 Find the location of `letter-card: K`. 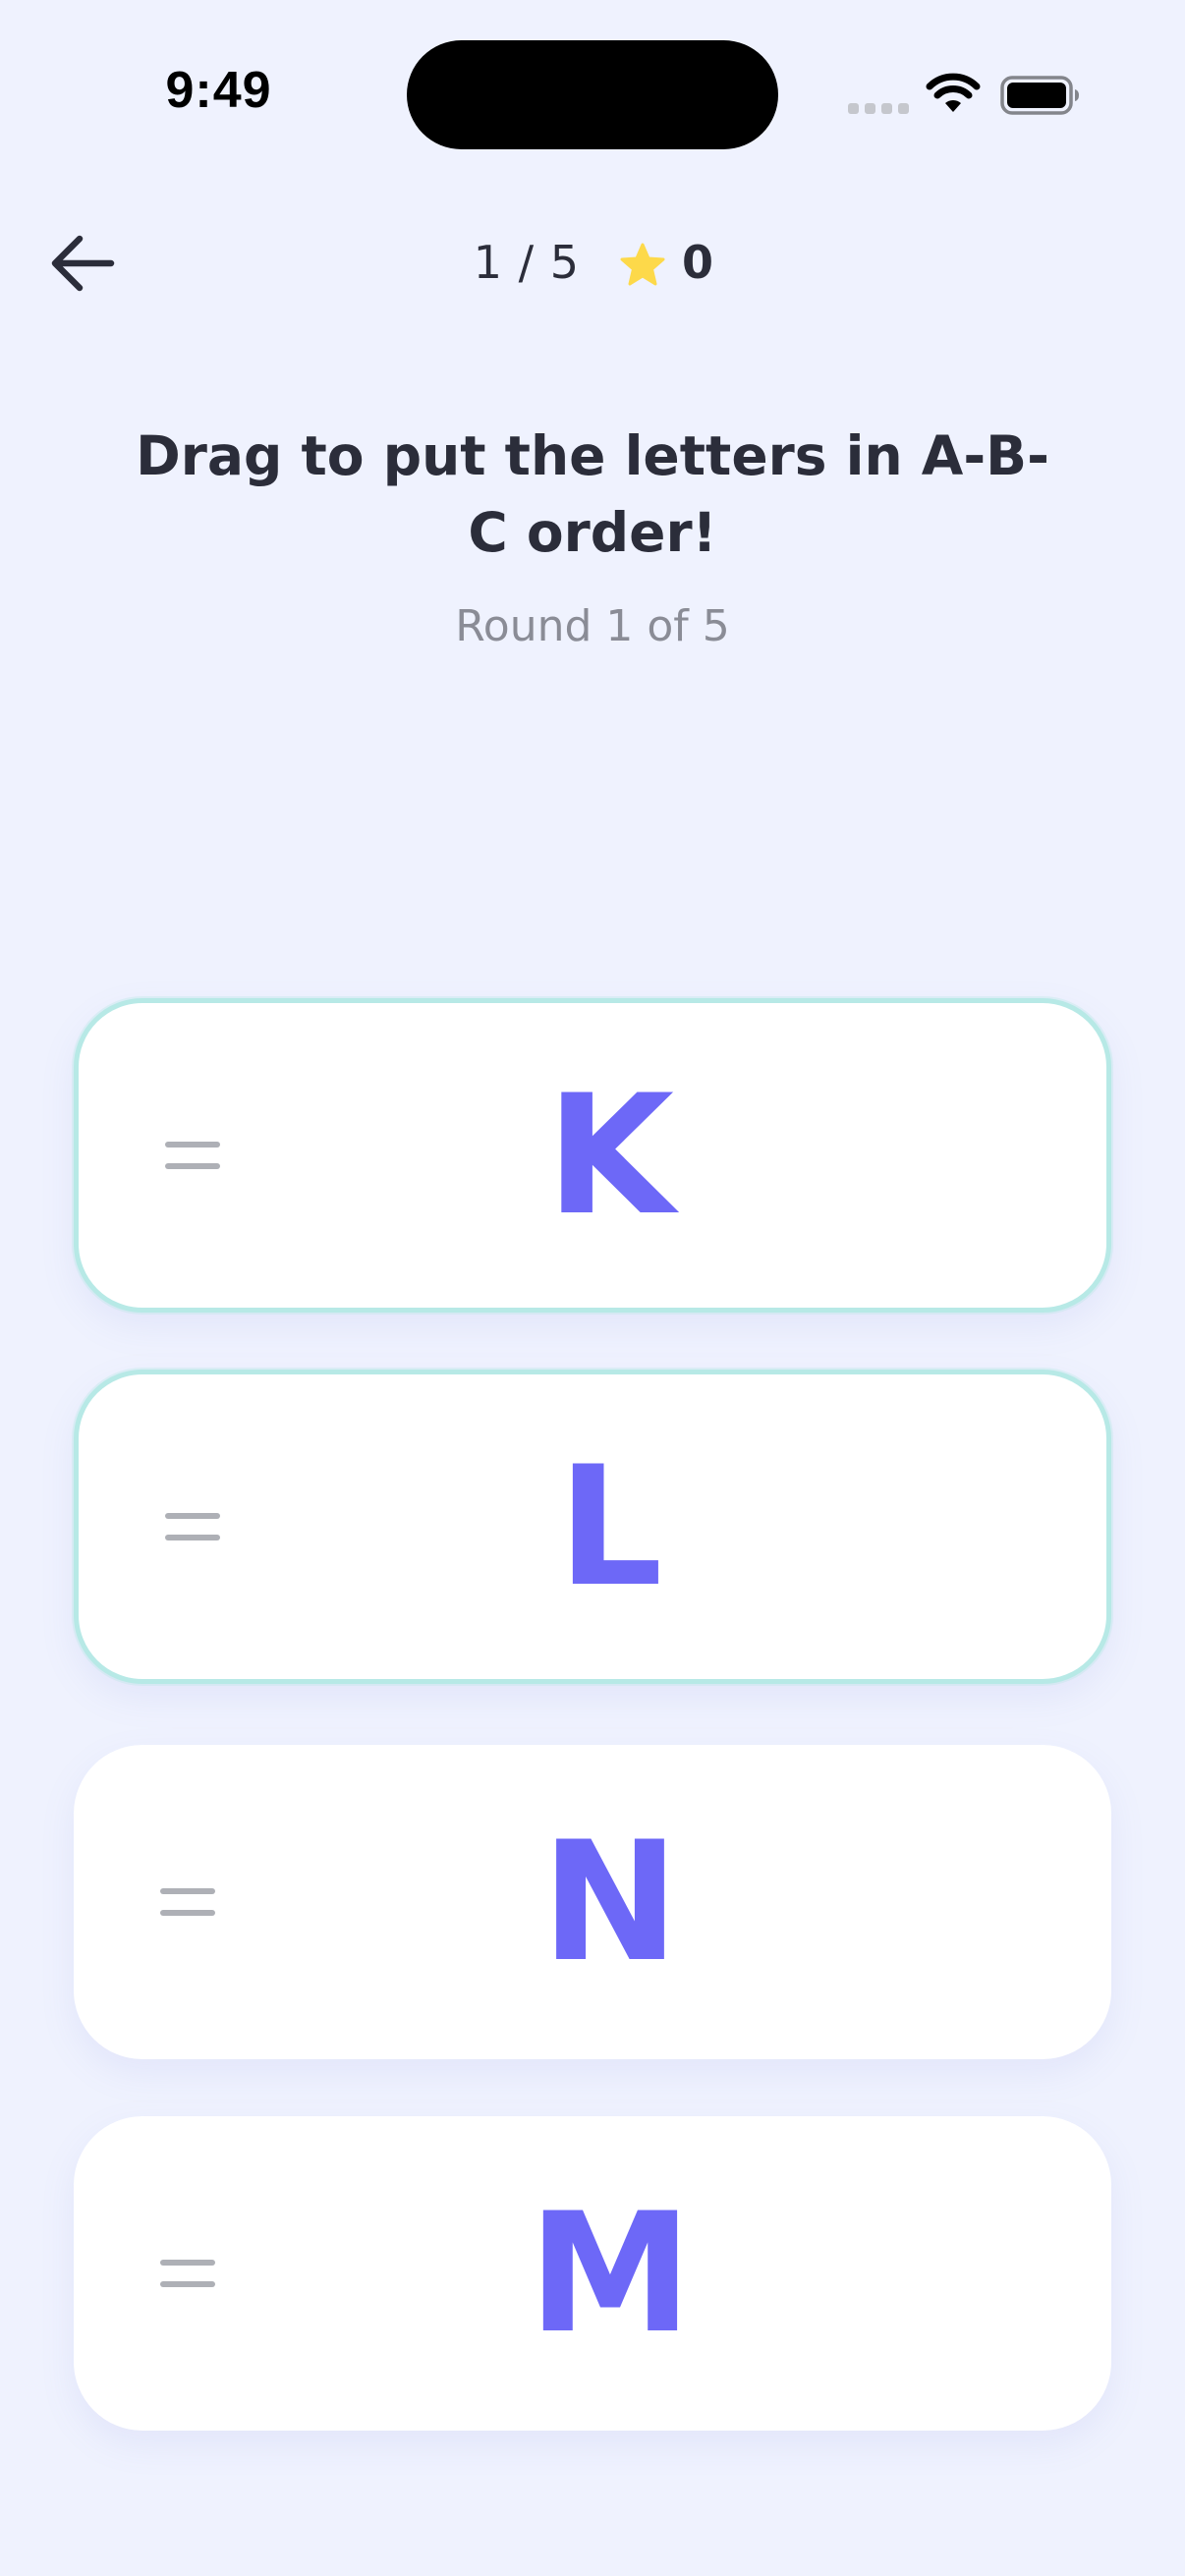

letter-card: K is located at coordinates (592, 1155).